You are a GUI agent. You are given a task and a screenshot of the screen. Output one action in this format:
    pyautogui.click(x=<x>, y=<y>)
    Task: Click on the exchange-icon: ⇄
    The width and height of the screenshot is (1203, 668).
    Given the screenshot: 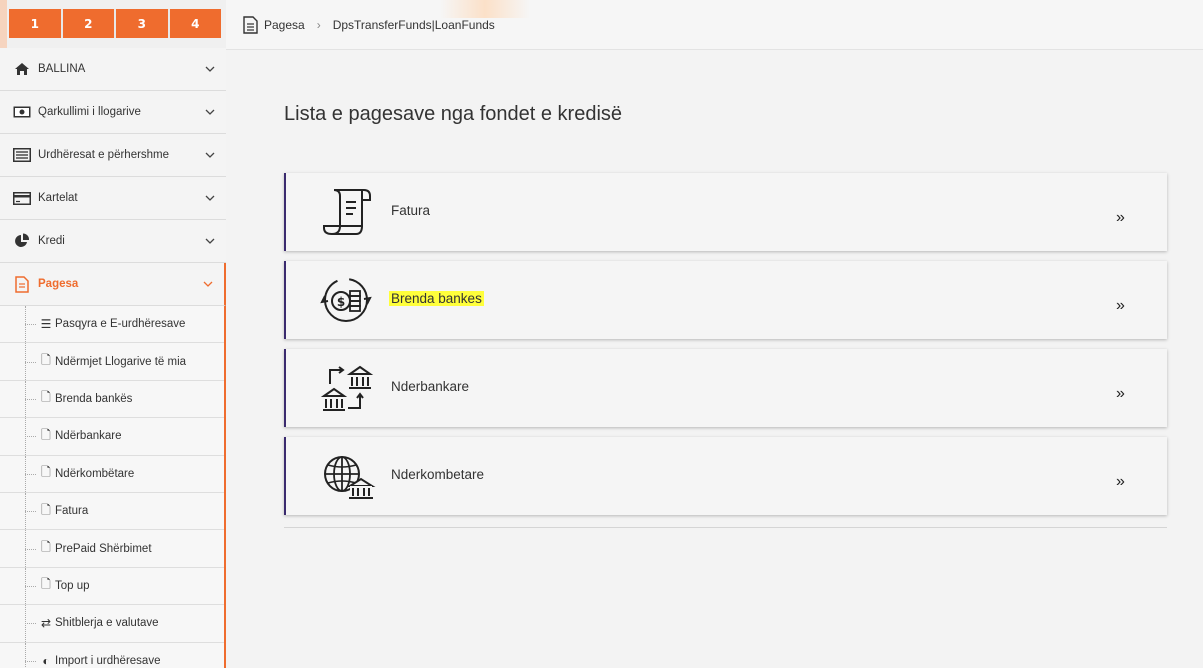 What is the action you would take?
    pyautogui.click(x=46, y=623)
    